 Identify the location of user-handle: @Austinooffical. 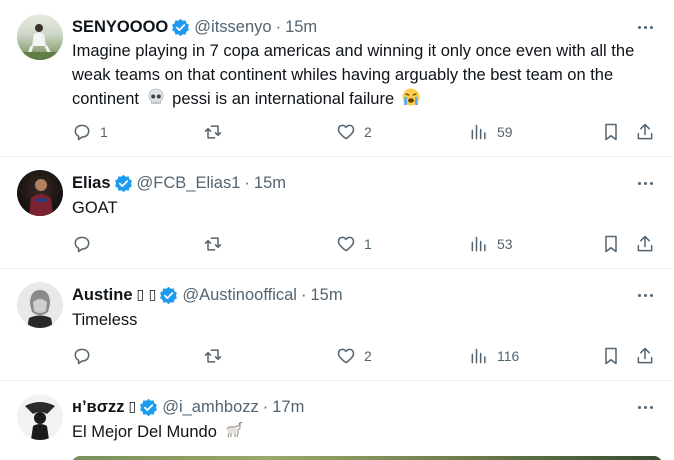
(239, 295).